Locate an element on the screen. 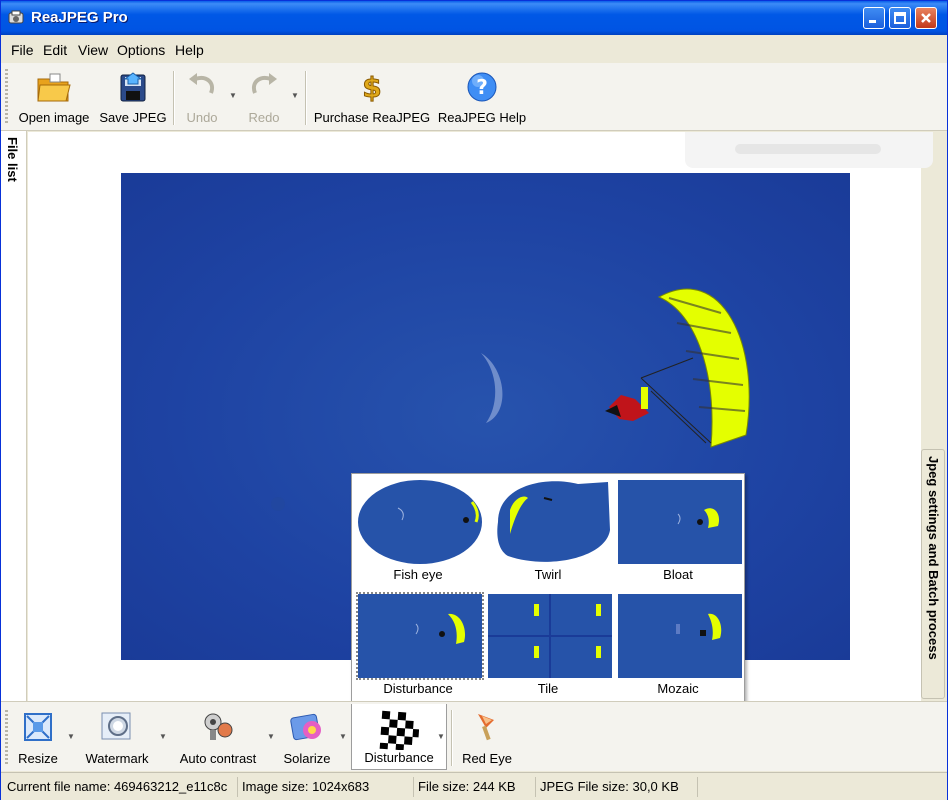 This screenshot has height=800, width=948. bloat-label: Bloat is located at coordinates (678, 574).